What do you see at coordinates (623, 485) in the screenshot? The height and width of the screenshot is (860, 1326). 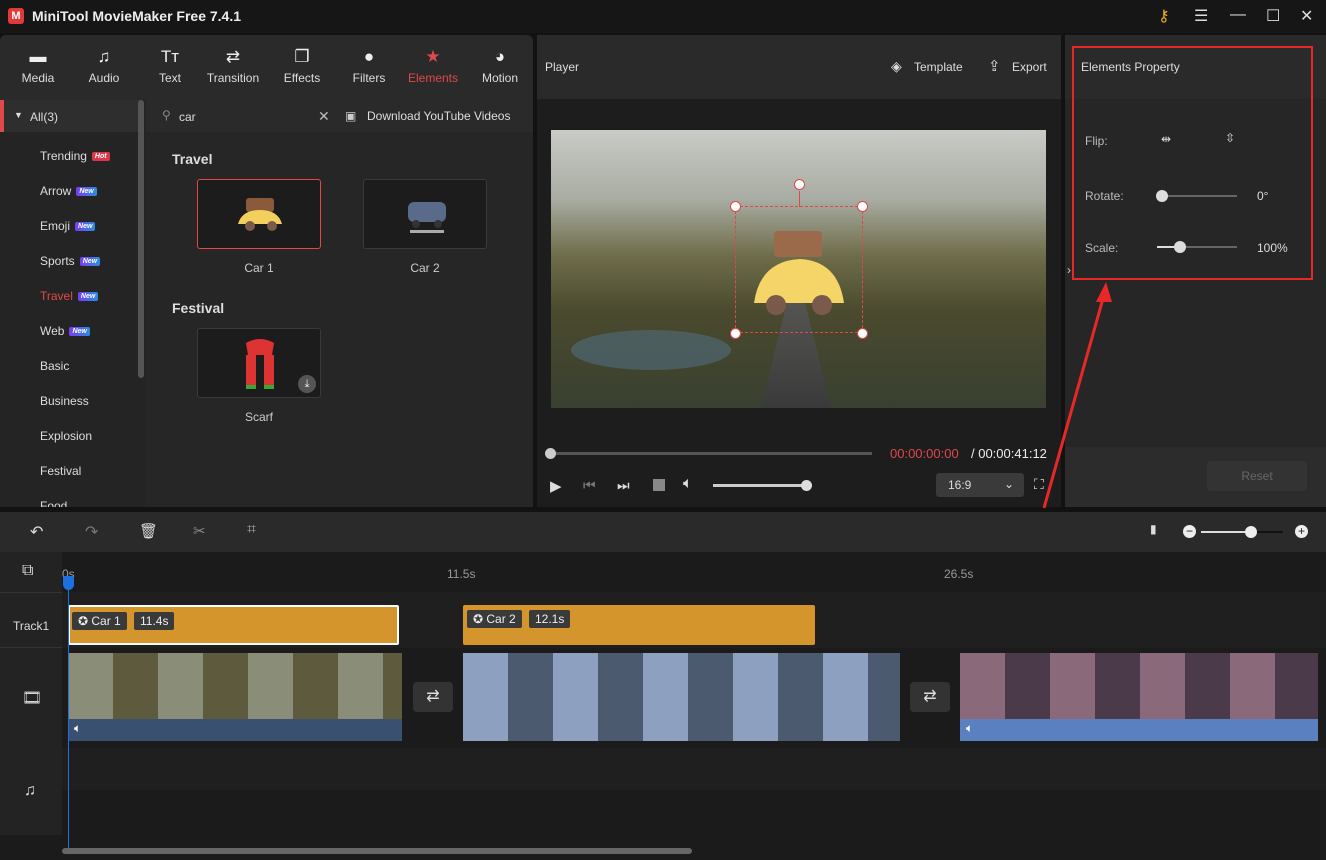 I see `next-frame-icon: ⏭` at bounding box center [623, 485].